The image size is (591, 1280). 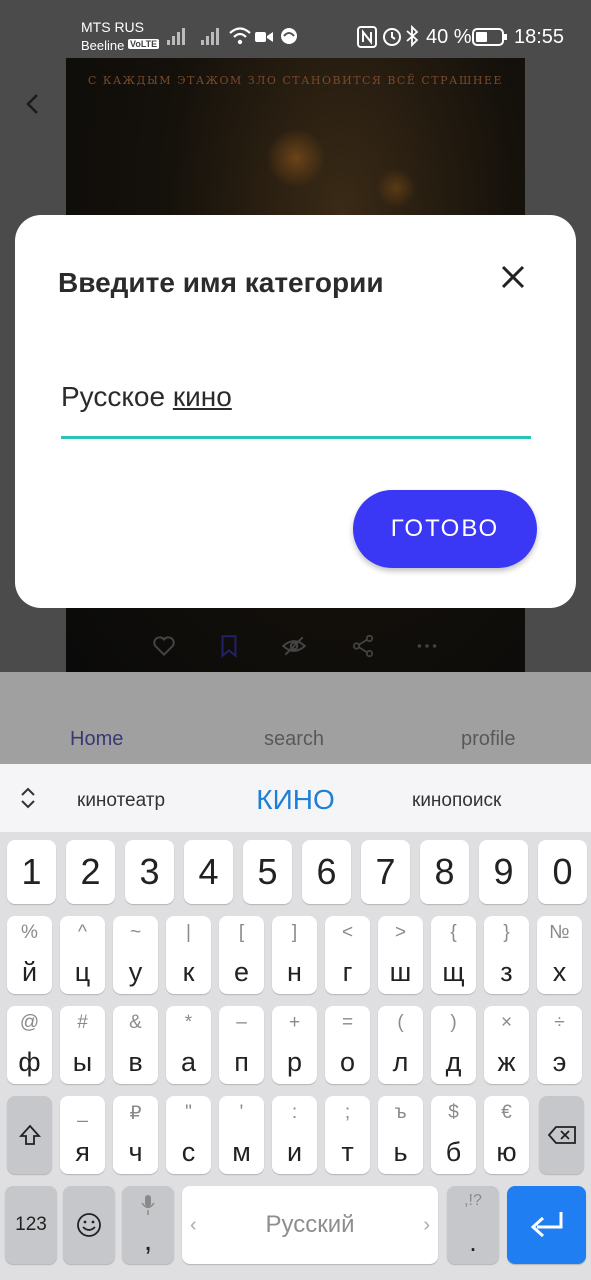 I want to click on shift-key, so click(x=29, y=1135).